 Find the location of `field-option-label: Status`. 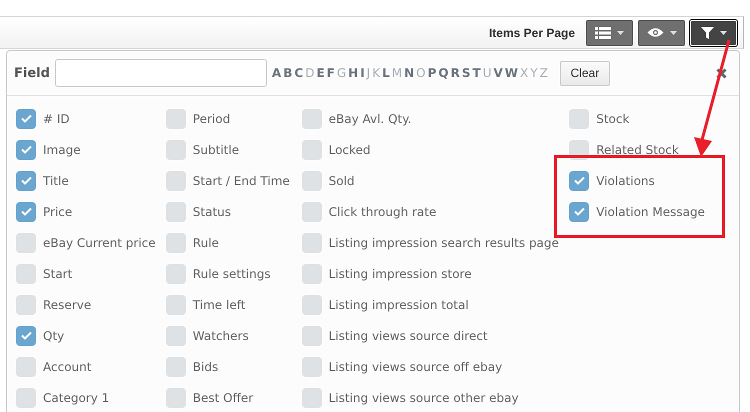

field-option-label: Status is located at coordinates (212, 211).